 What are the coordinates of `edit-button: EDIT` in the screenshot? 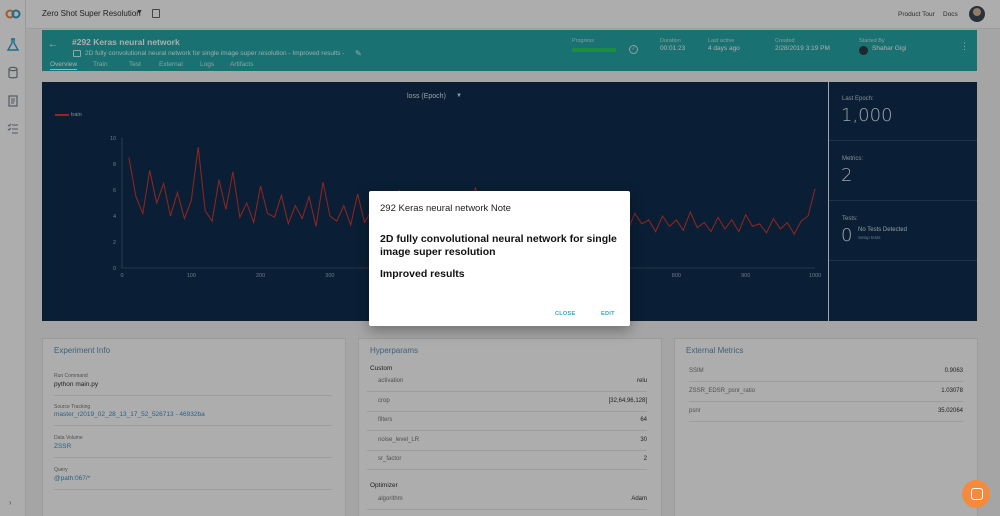 It's located at (608, 314).